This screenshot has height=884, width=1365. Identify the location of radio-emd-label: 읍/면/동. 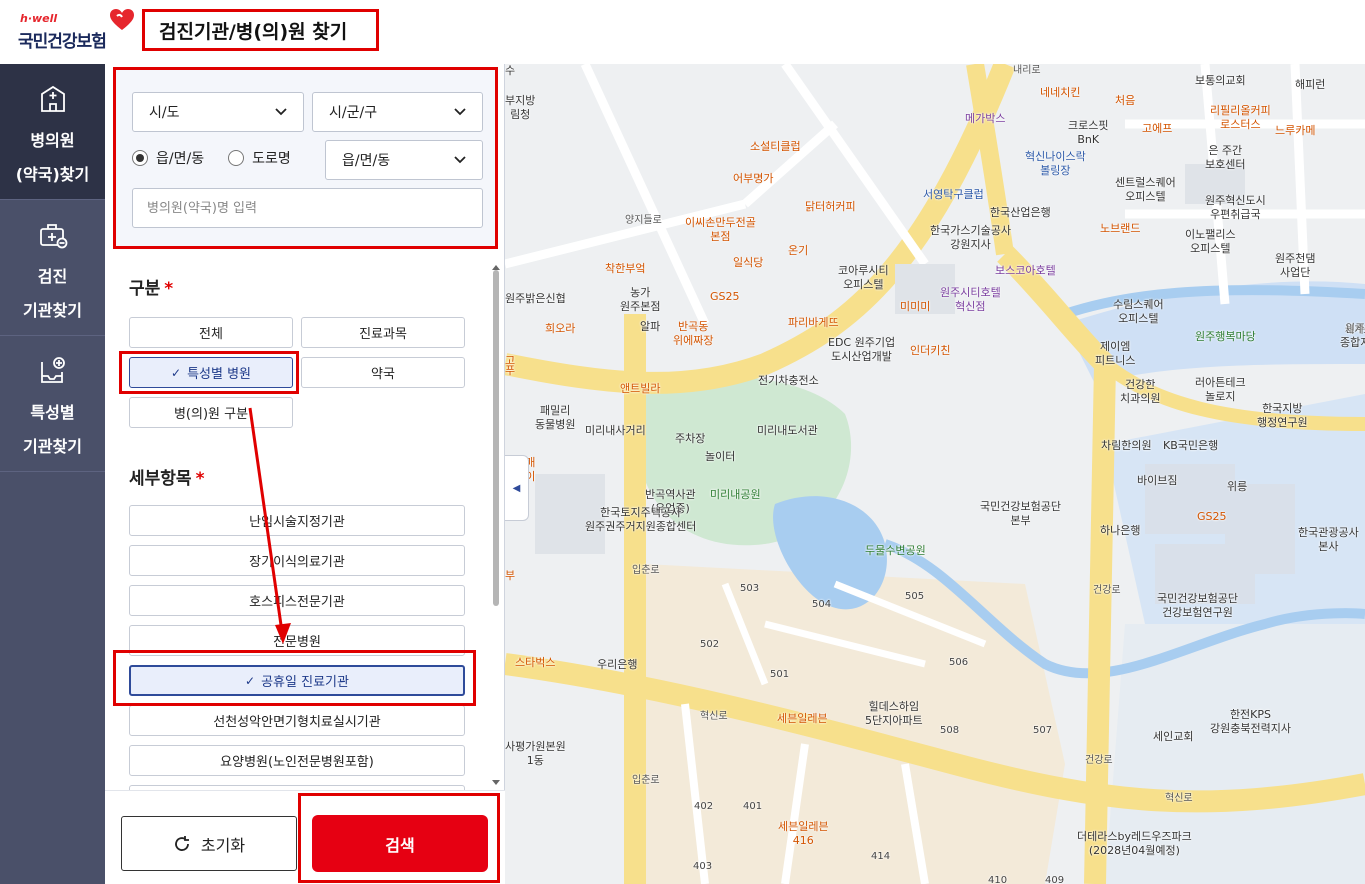
(180, 158).